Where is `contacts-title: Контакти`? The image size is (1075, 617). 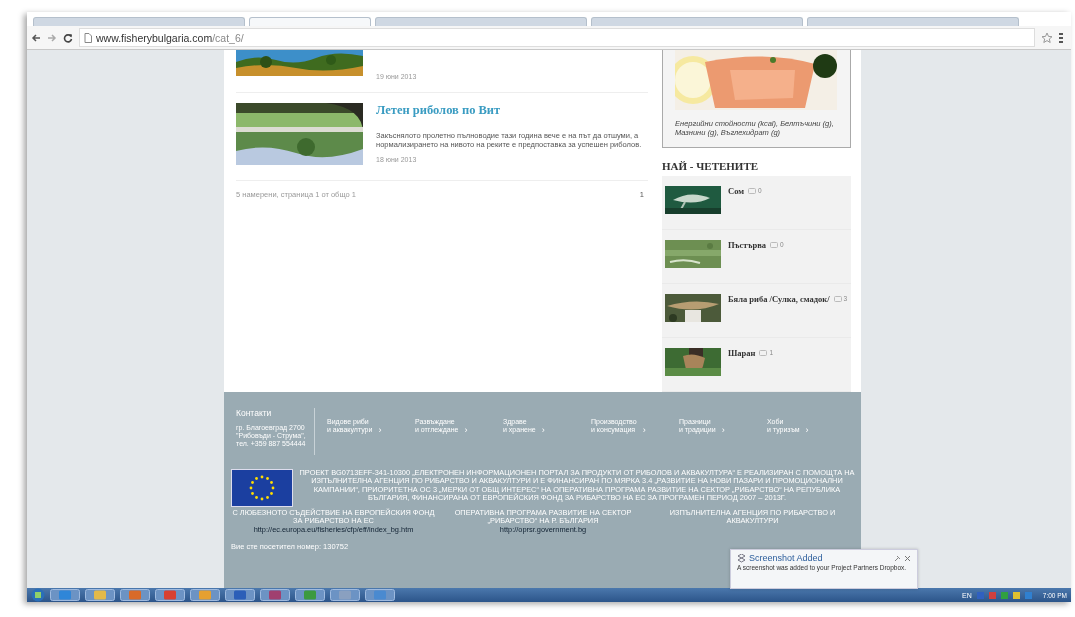
contacts-title: Контакти is located at coordinates (254, 413).